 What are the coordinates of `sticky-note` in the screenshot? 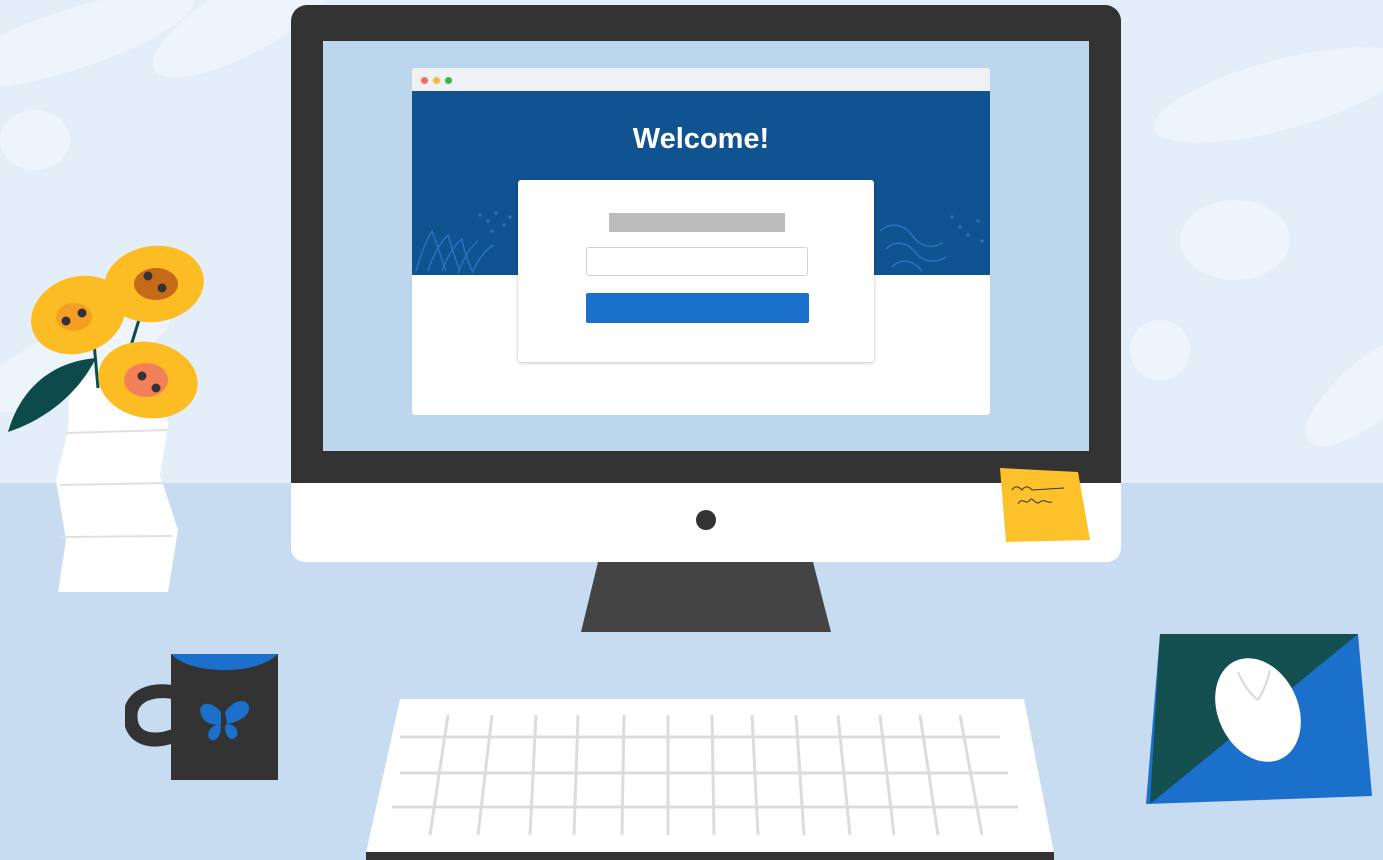 It's located at (1045, 505).